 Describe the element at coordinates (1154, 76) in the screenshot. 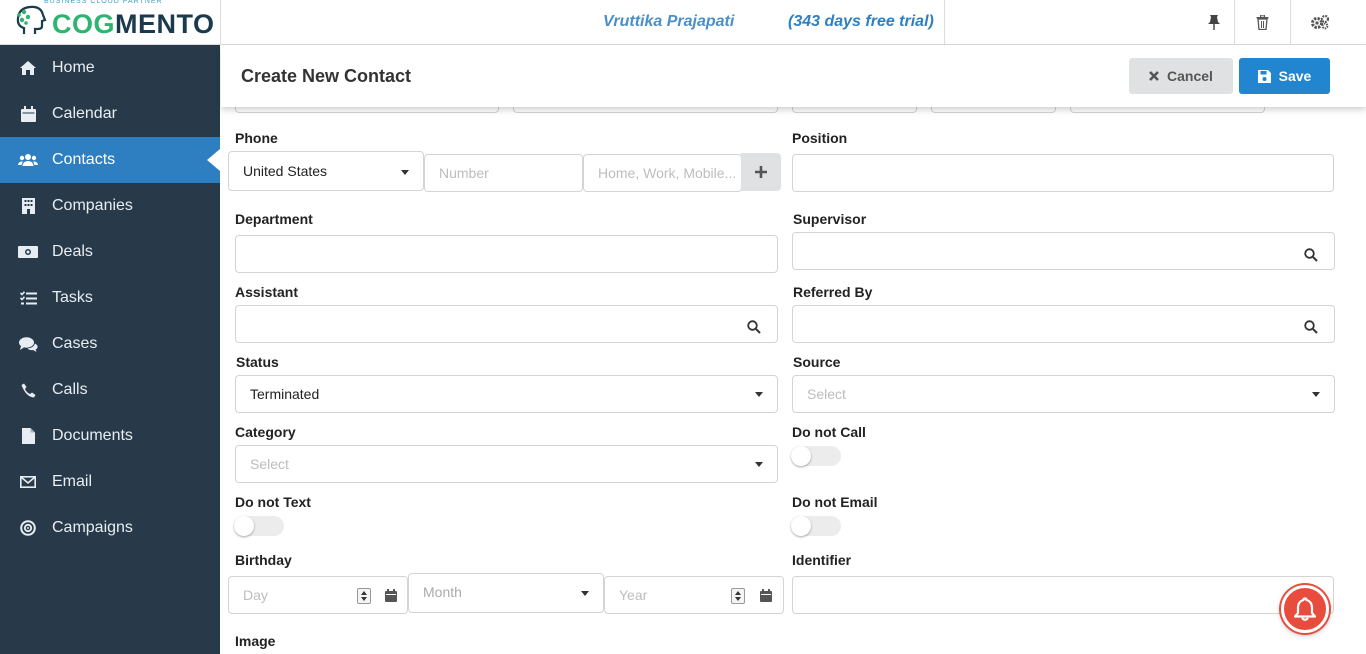

I see `close-icon` at that location.